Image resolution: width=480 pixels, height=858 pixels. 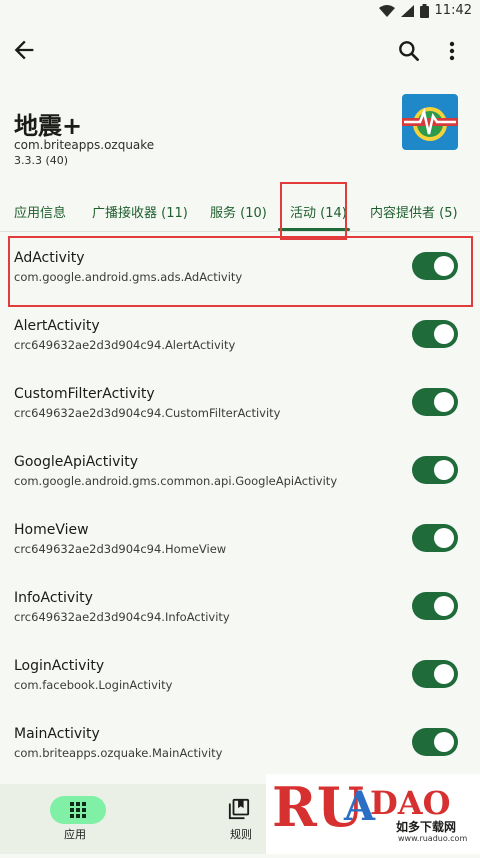 What do you see at coordinates (453, 10) in the screenshot?
I see `status-time: 11:42` at bounding box center [453, 10].